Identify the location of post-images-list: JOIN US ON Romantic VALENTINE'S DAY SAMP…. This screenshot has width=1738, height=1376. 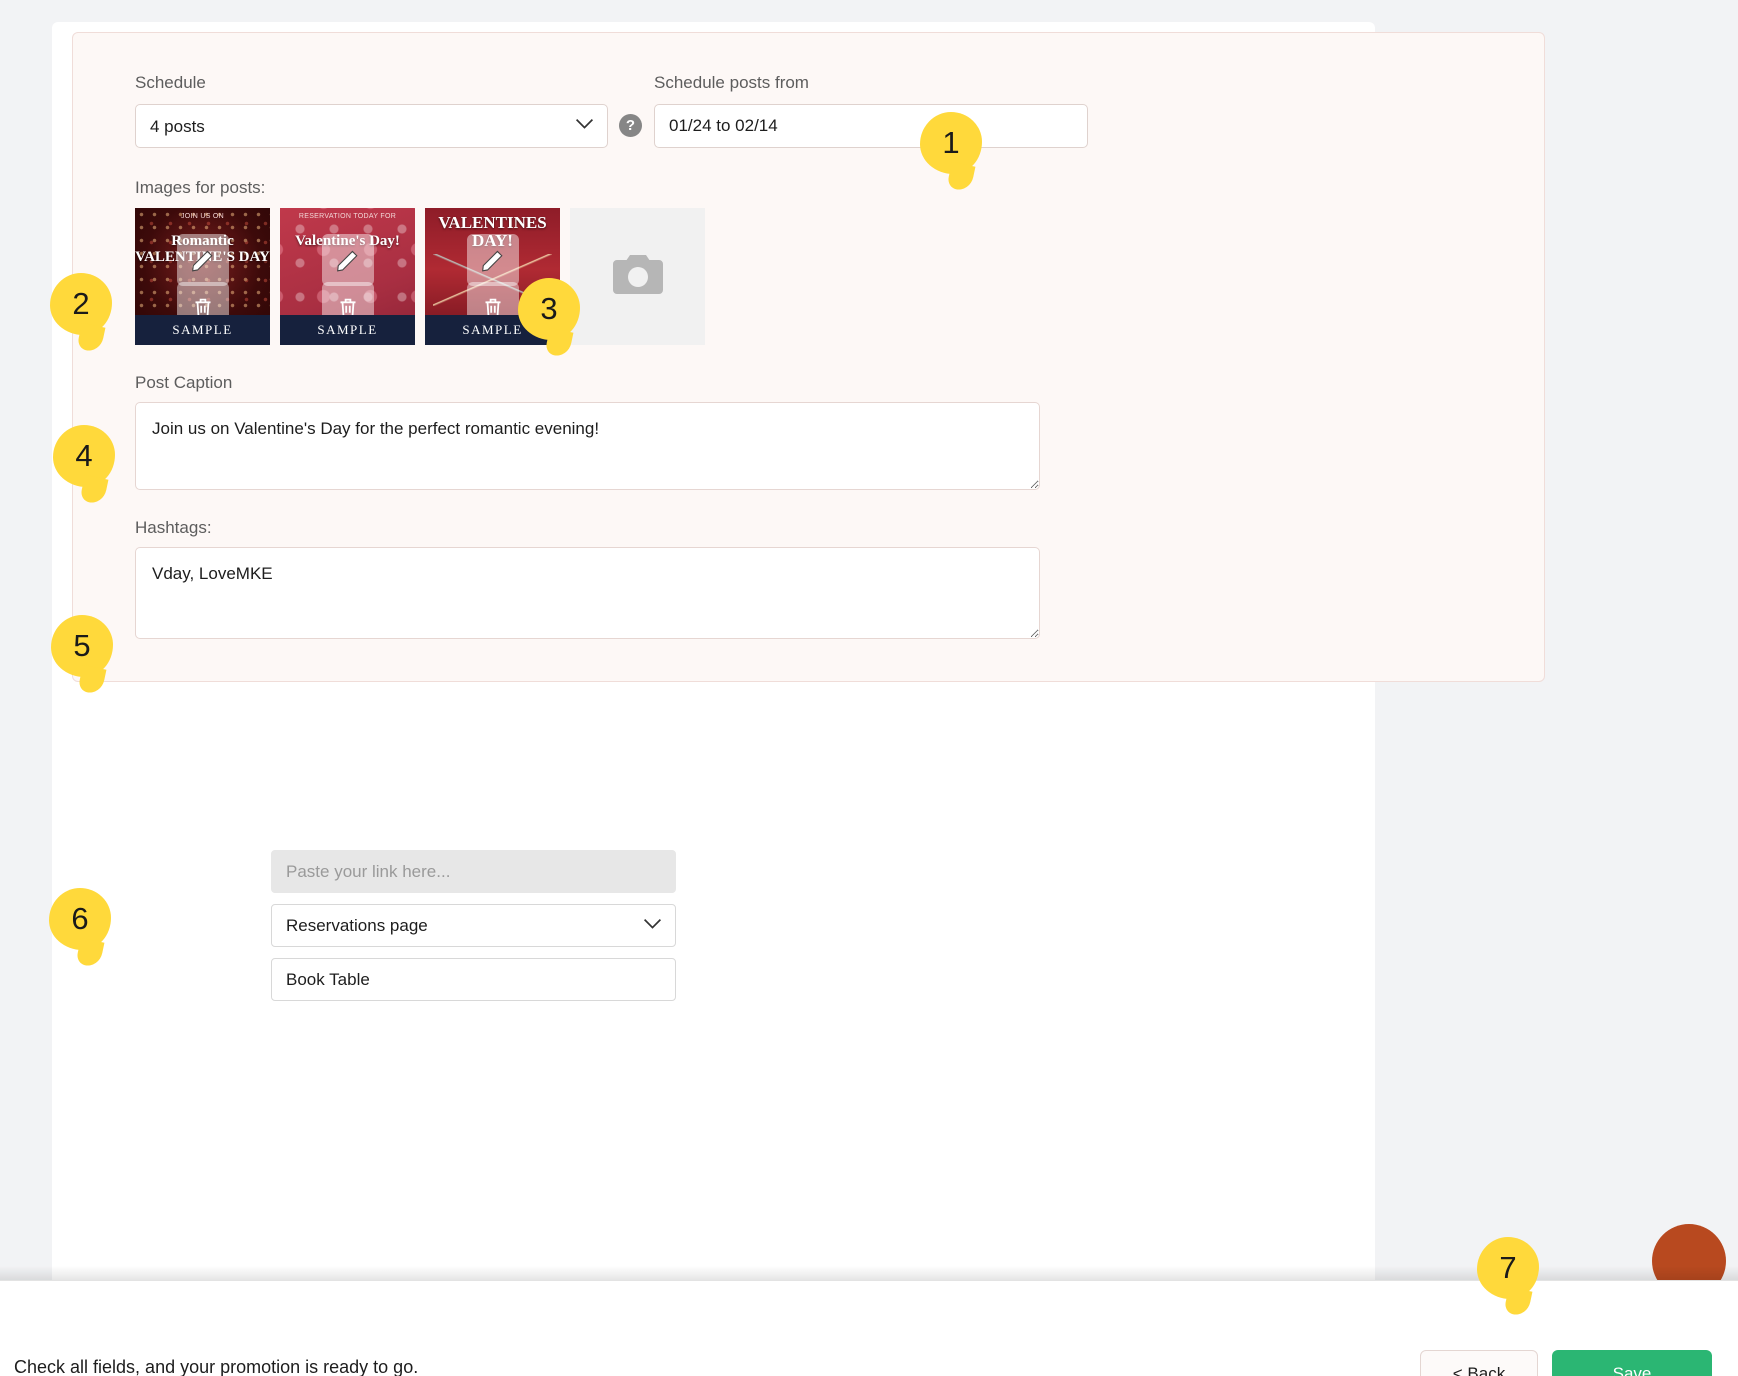
(839, 276).